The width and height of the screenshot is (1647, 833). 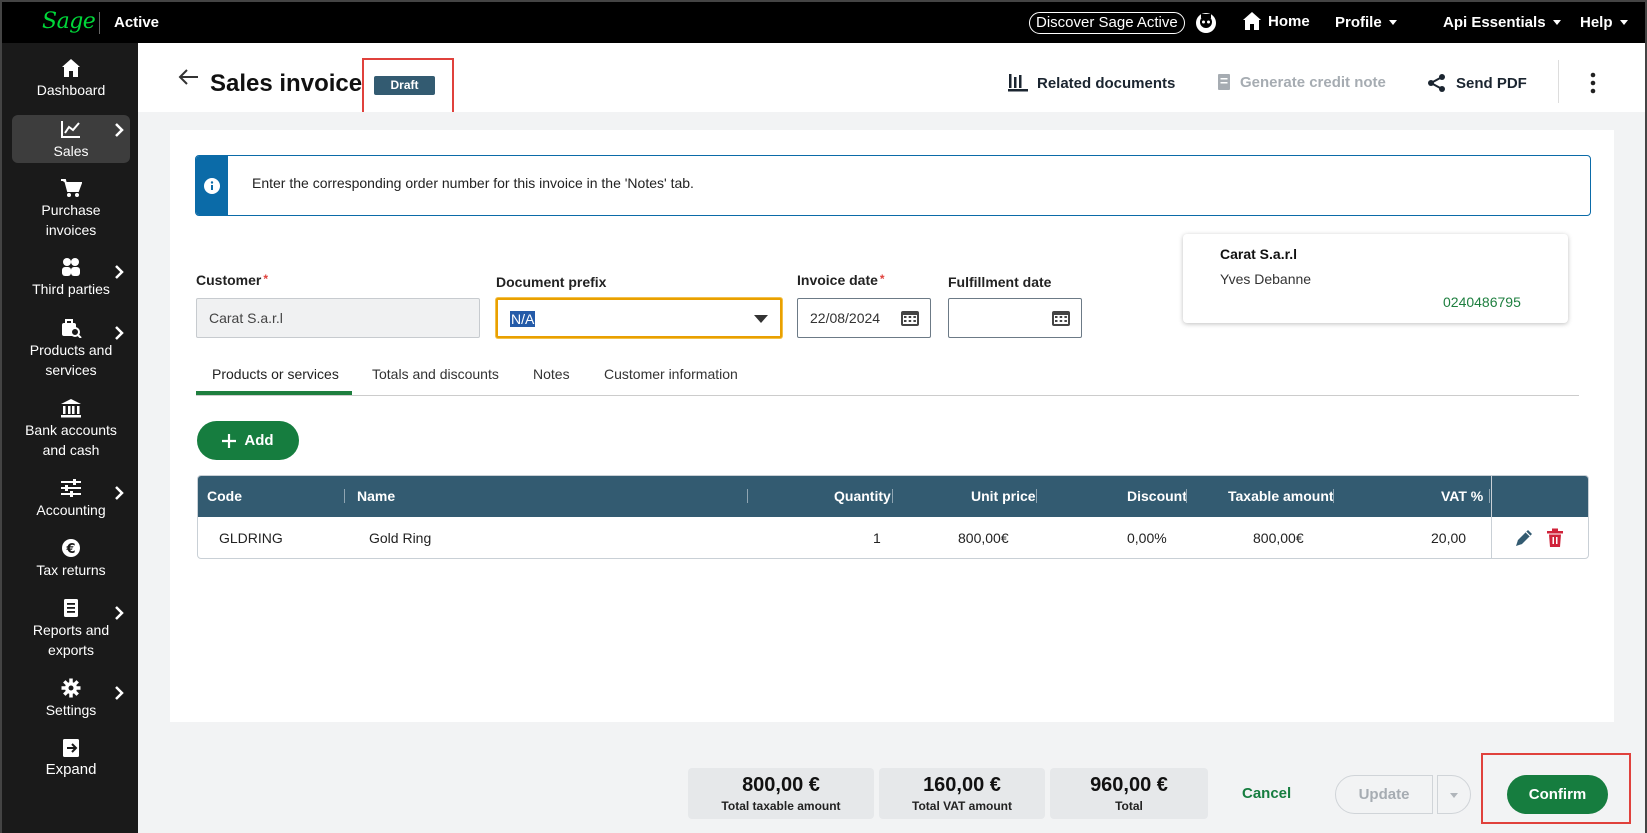 What do you see at coordinates (1366, 22) in the screenshot?
I see `profile-menu: Profile` at bounding box center [1366, 22].